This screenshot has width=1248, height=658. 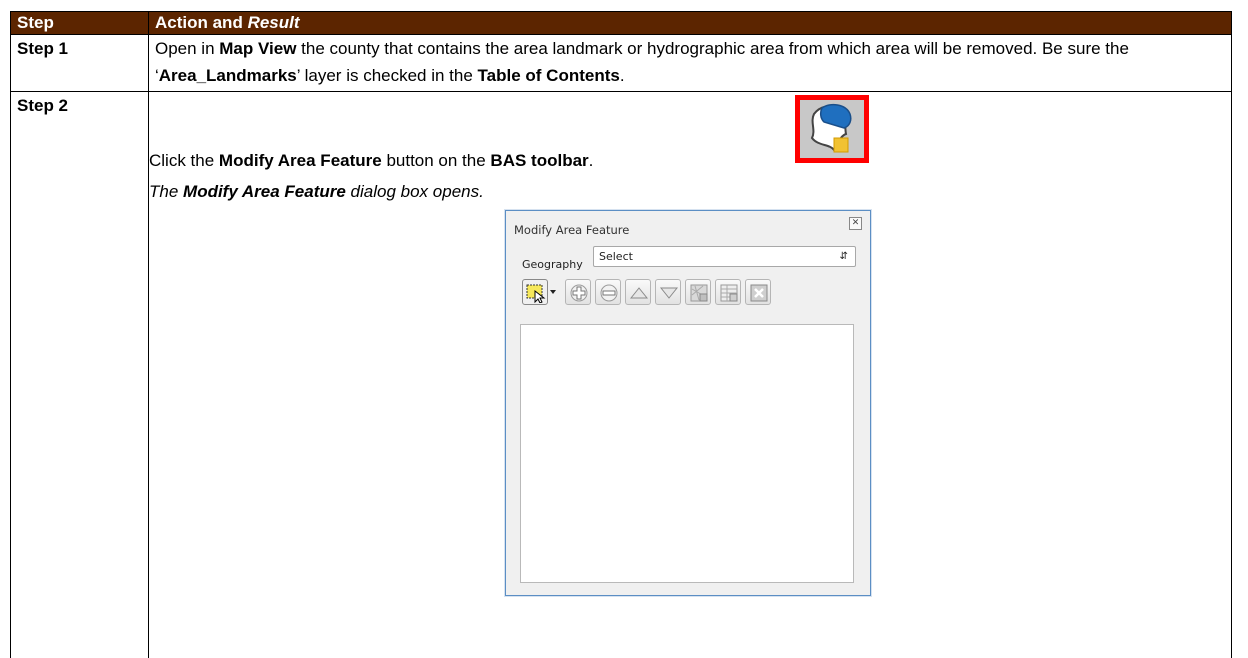 I want to click on dialog-title: Modify Area Feature, so click(x=571, y=230).